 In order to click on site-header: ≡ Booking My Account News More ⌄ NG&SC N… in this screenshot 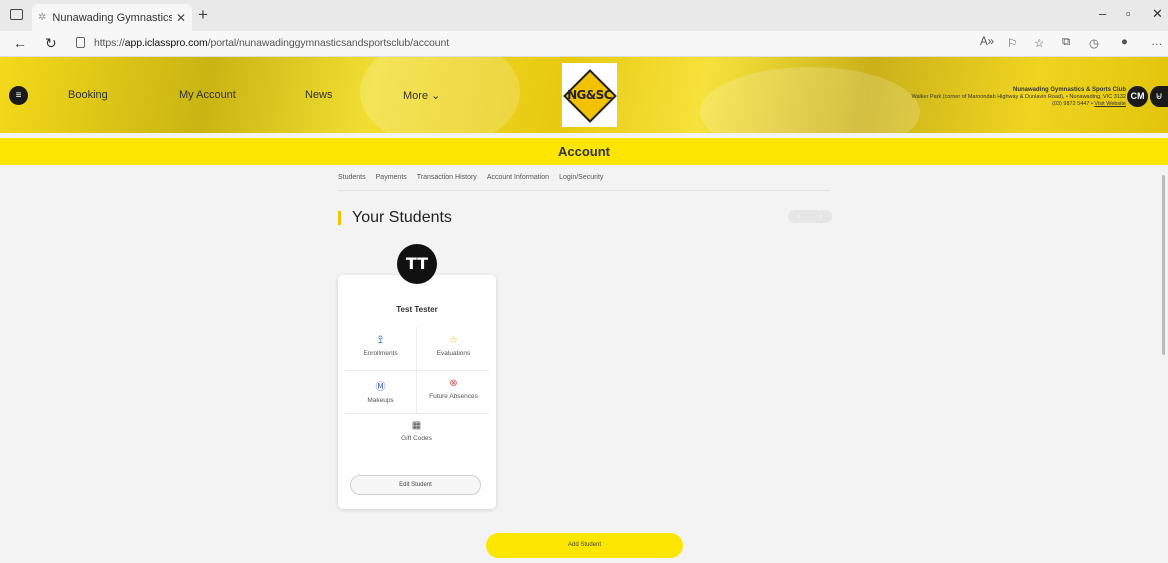, I will do `click(584, 95)`.